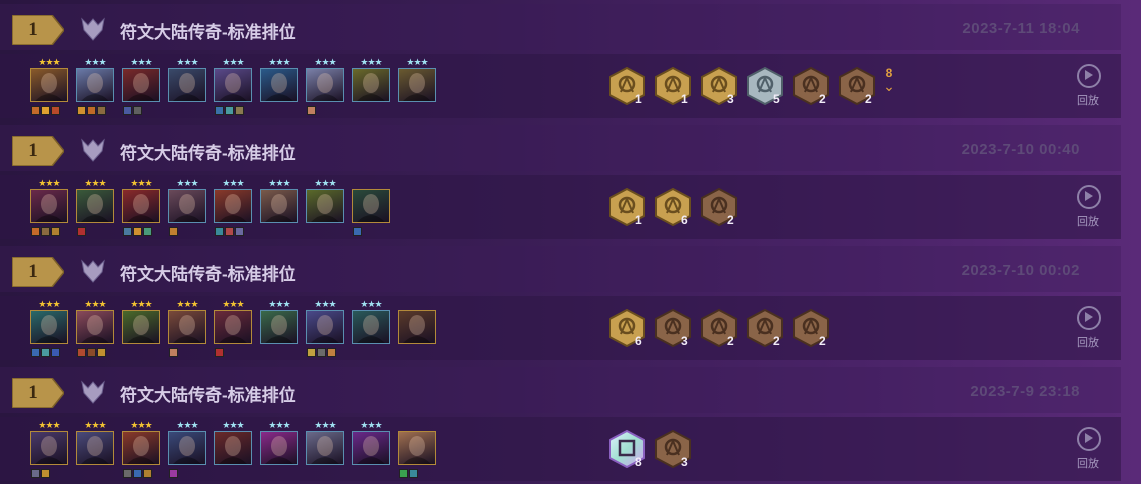 The width and height of the screenshot is (1141, 484). What do you see at coordinates (208, 153) in the screenshot?
I see `game-mode-label: 符文大陆传奇-标准排位` at bounding box center [208, 153].